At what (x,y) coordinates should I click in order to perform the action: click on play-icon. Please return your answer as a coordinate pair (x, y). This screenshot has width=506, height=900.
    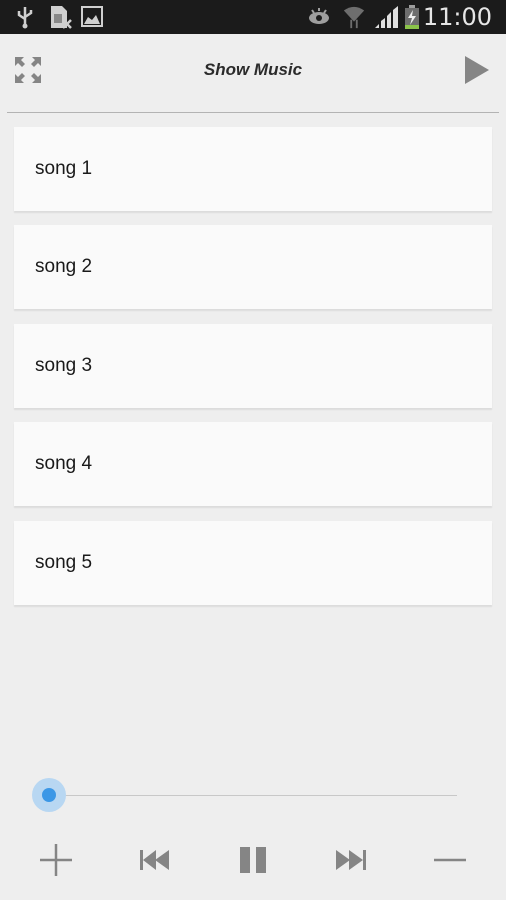
    Looking at the image, I should click on (477, 70).